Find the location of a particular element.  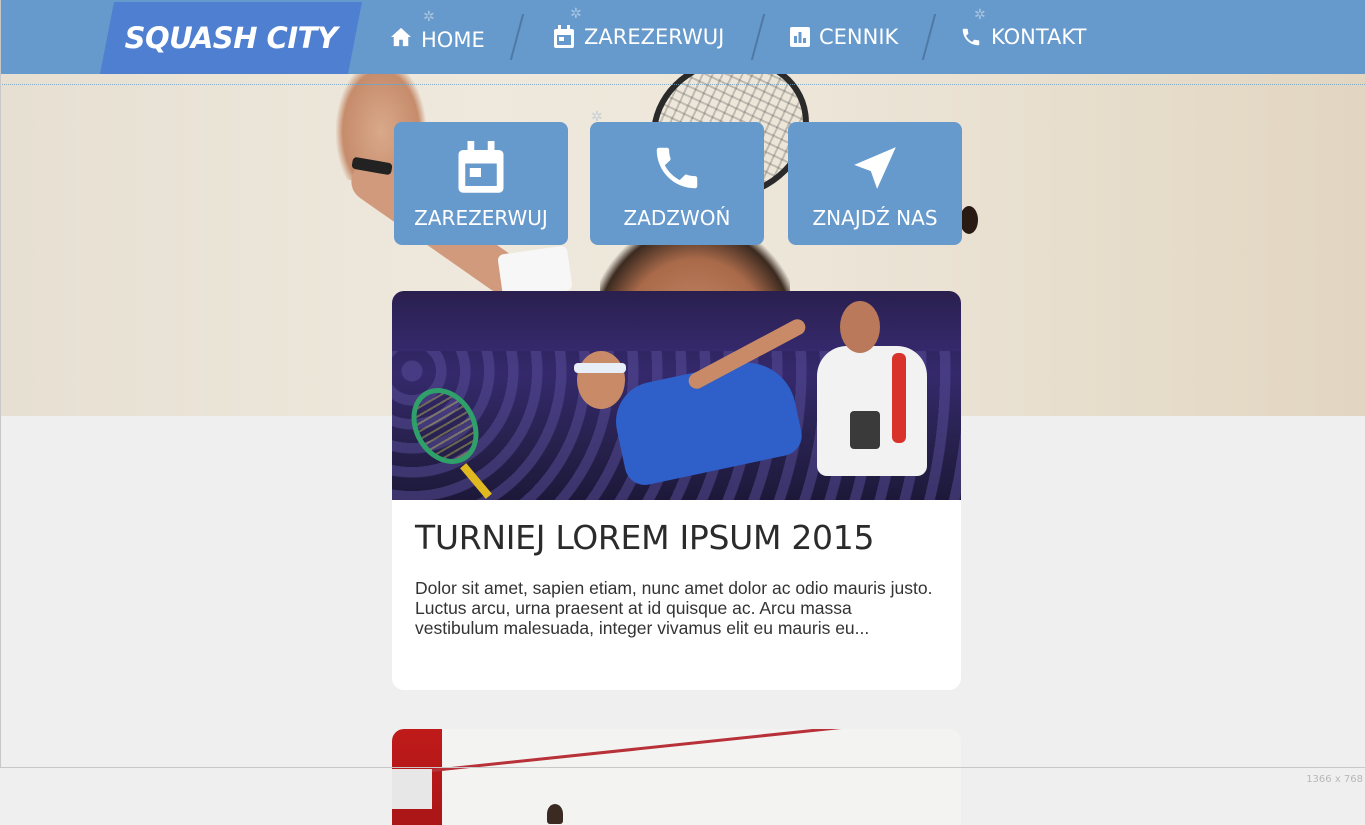

news-card-2-image is located at coordinates (676, 777).